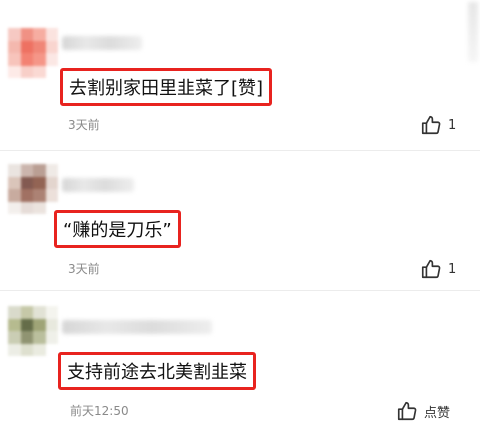  I want to click on comment-text: “赚的是刀乐”, so click(117, 229).